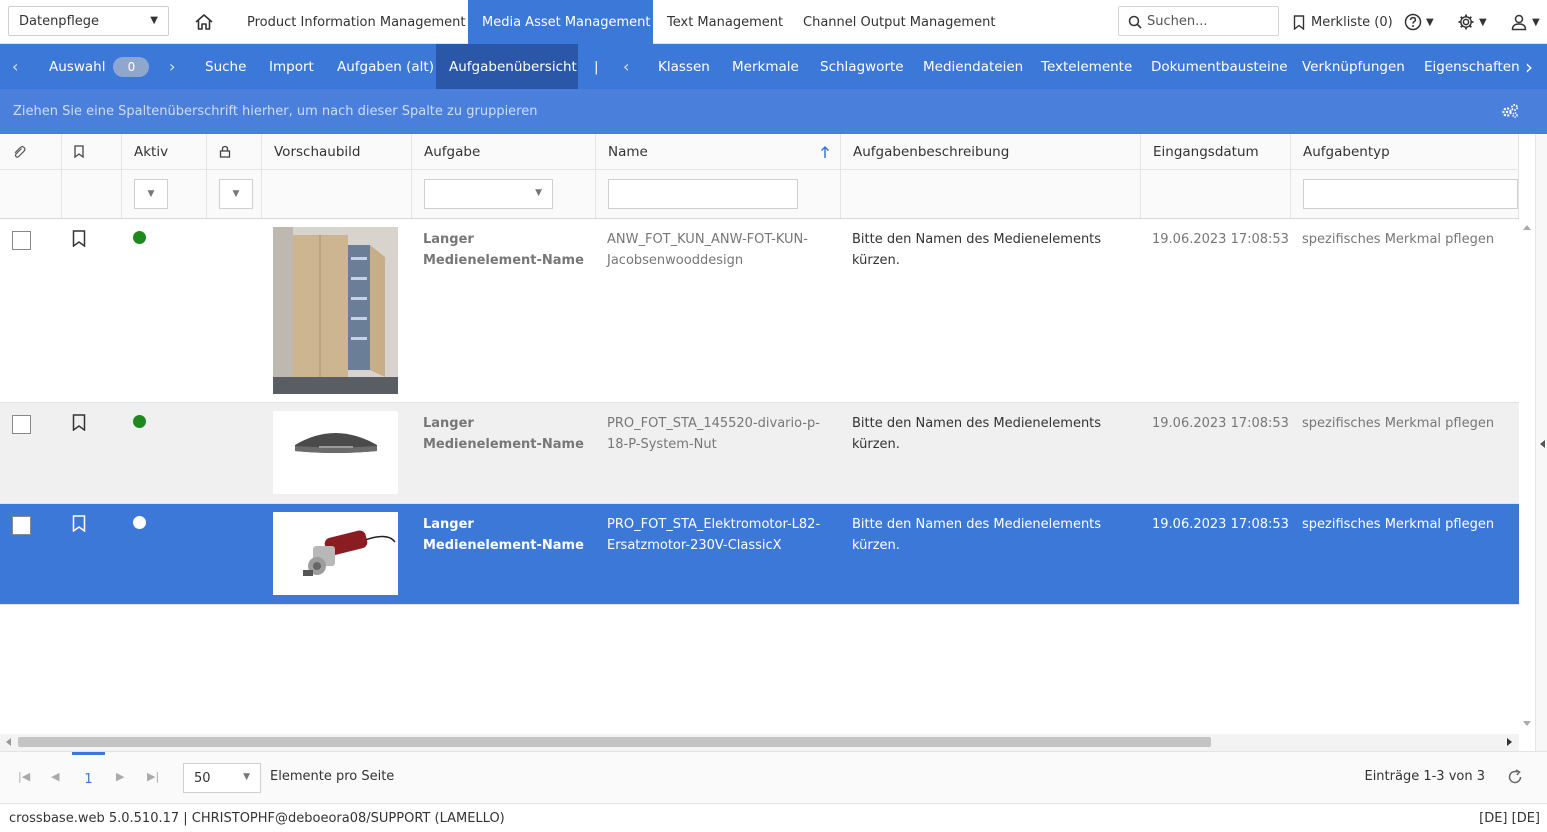 This screenshot has height=832, width=1547. I want to click on merkliste-button: Merkliste (0), so click(1343, 22).